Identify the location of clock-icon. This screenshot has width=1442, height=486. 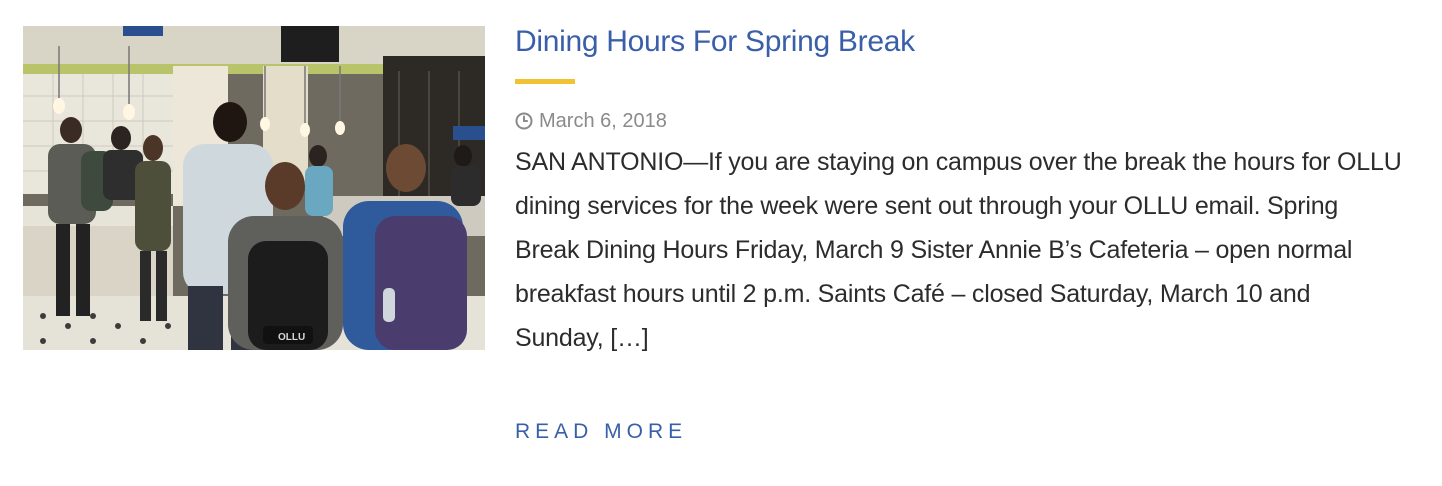
(524, 121).